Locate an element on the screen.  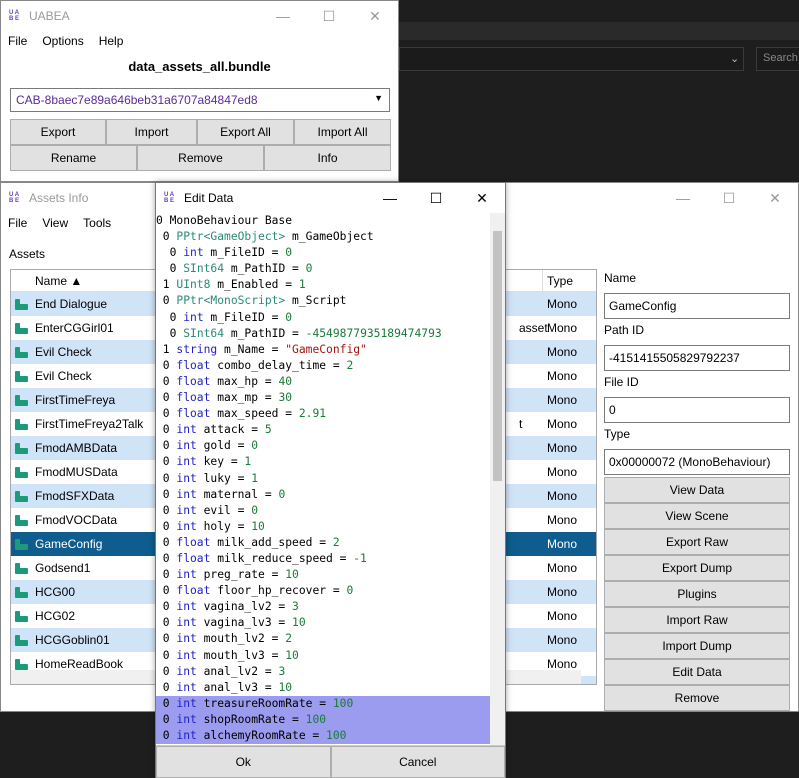
view-scene-button: View Scene is located at coordinates (697, 516).